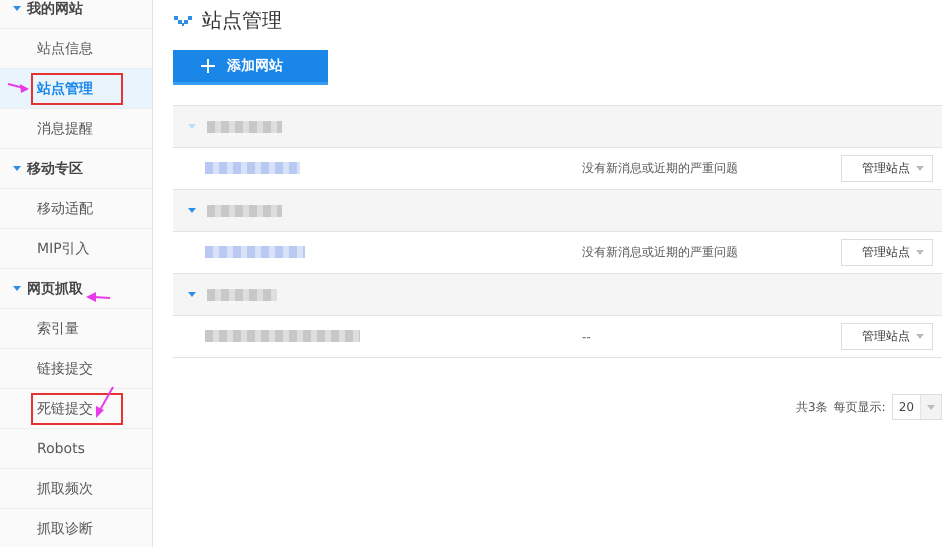 This screenshot has height=547, width=942. I want to click on sidebar-group: 网页抓取, so click(55, 289).